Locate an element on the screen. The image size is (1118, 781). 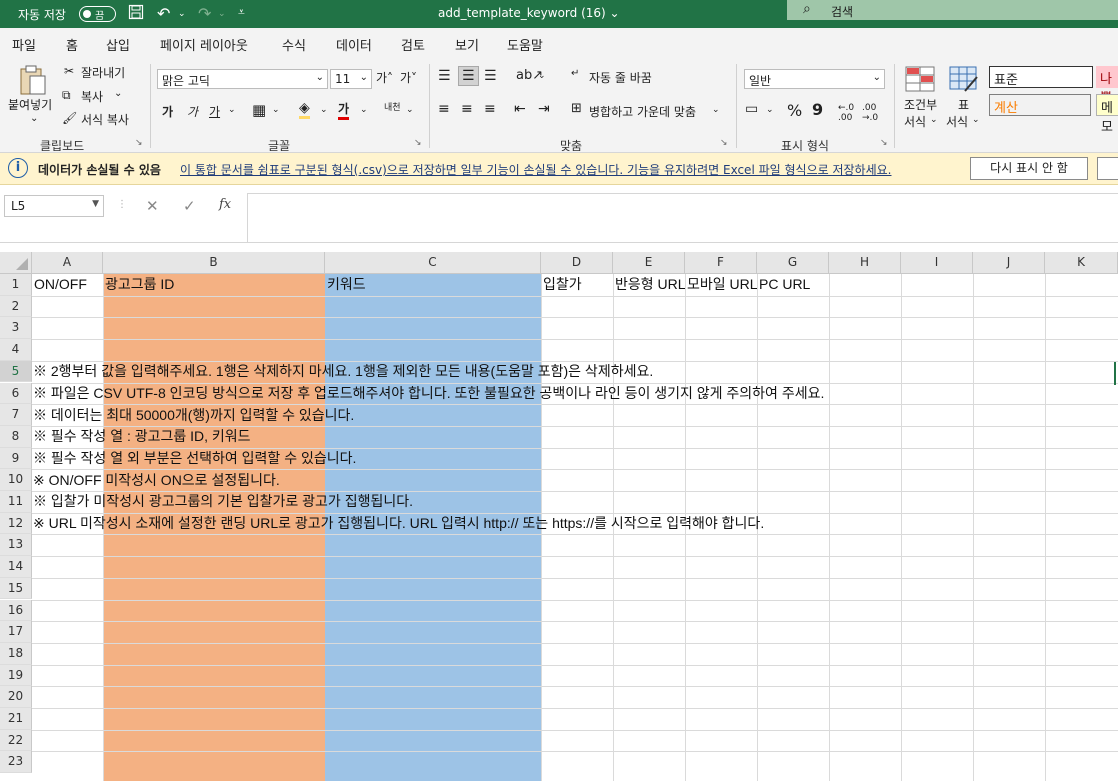
align-right-icon: ≡ is located at coordinates (490, 109).